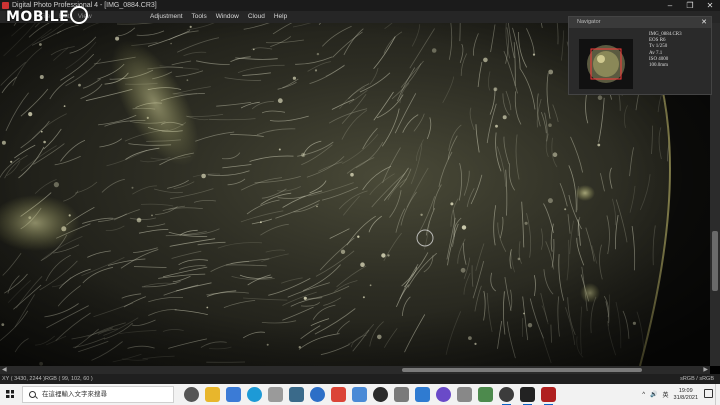  What do you see at coordinates (254, 394) in the screenshot?
I see `edge-icon` at bounding box center [254, 394].